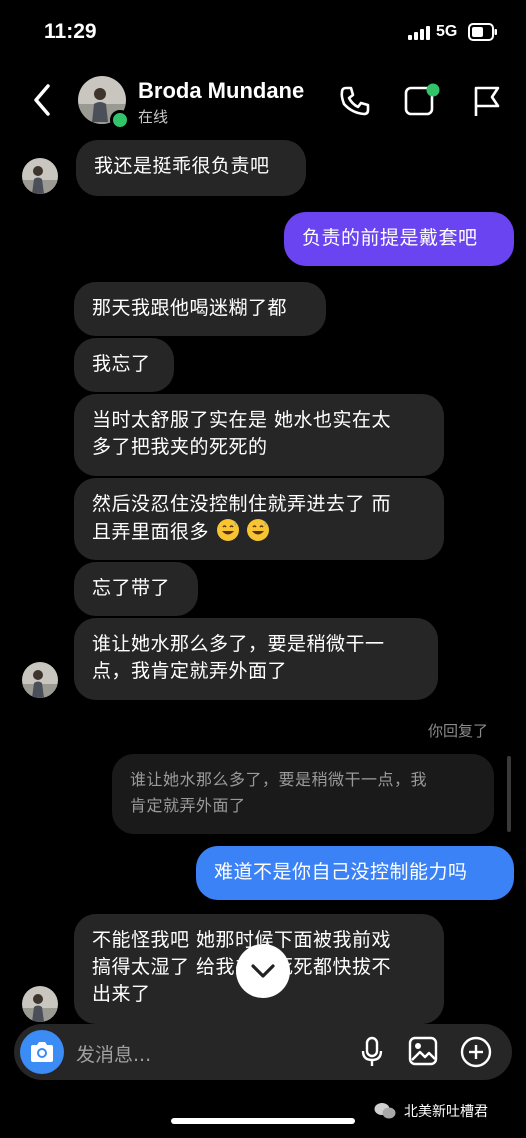 The width and height of the screenshot is (526, 1138). Describe the element at coordinates (238, 644) in the screenshot. I see `message-text-line: 谁让她水那么多了，要是稍微干一` at that location.